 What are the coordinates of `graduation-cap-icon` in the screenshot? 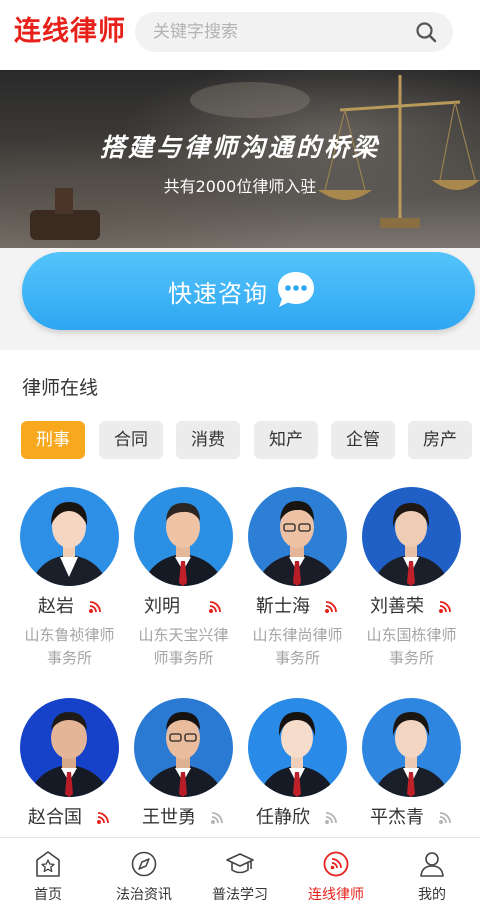 It's located at (240, 863).